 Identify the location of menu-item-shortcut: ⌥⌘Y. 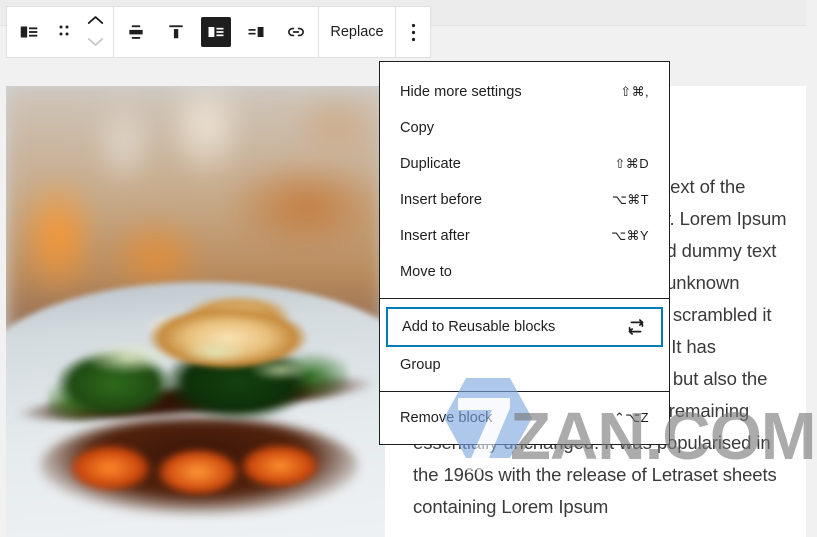
(630, 235).